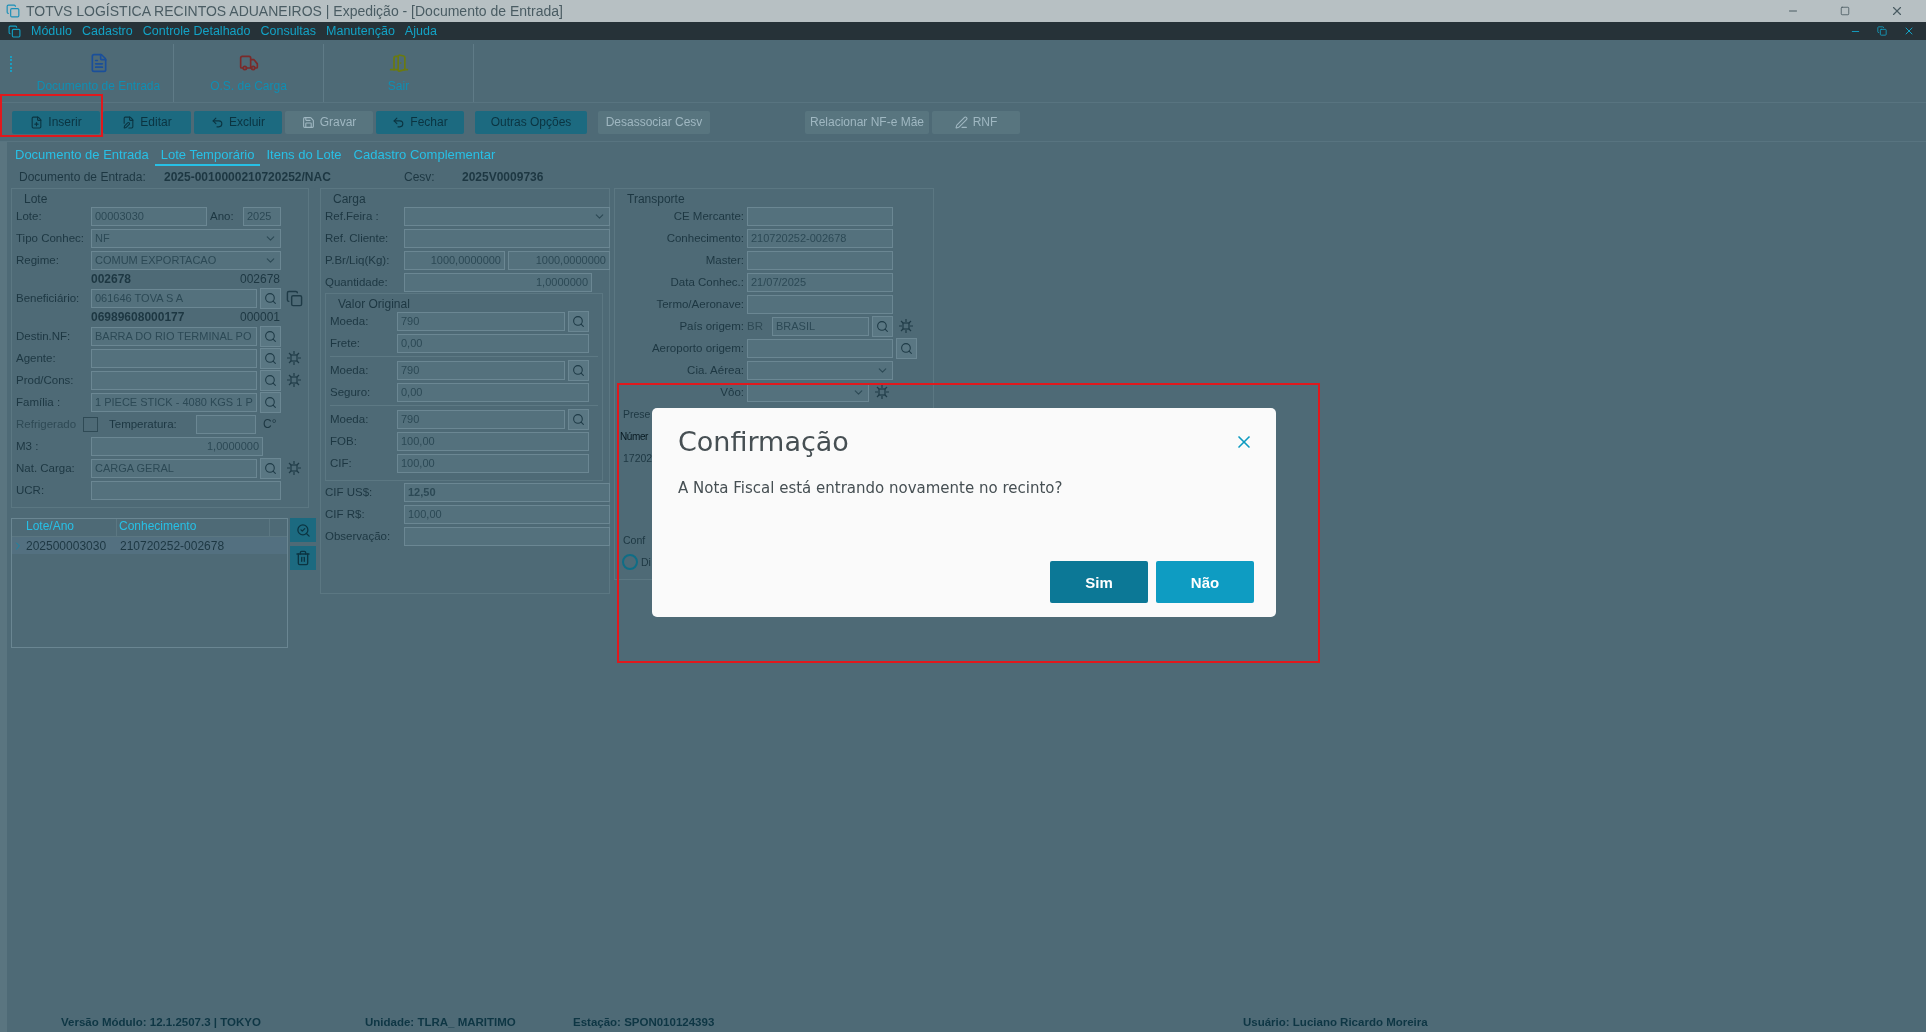 Image resolution: width=1926 pixels, height=1032 pixels. I want to click on menu-item: Ajuda, so click(420, 31).